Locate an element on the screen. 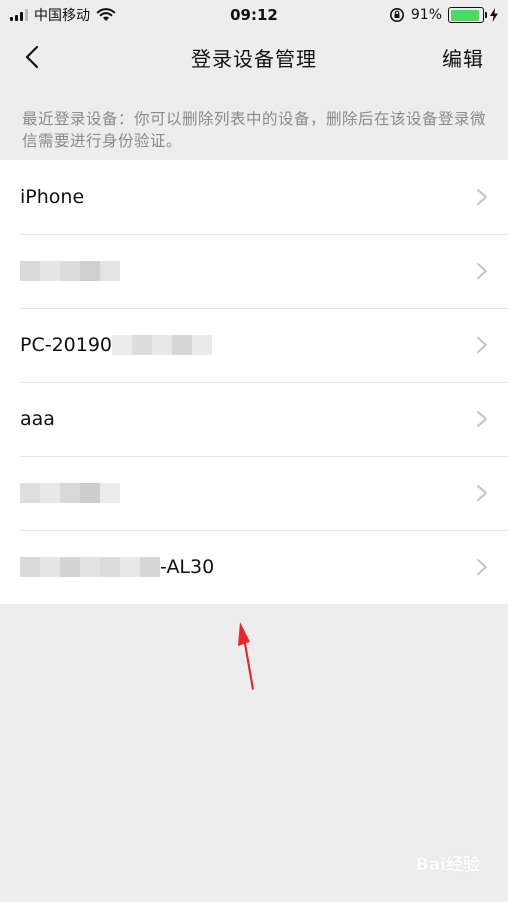 The image size is (508, 902). battery-fill is located at coordinates (464, 15).